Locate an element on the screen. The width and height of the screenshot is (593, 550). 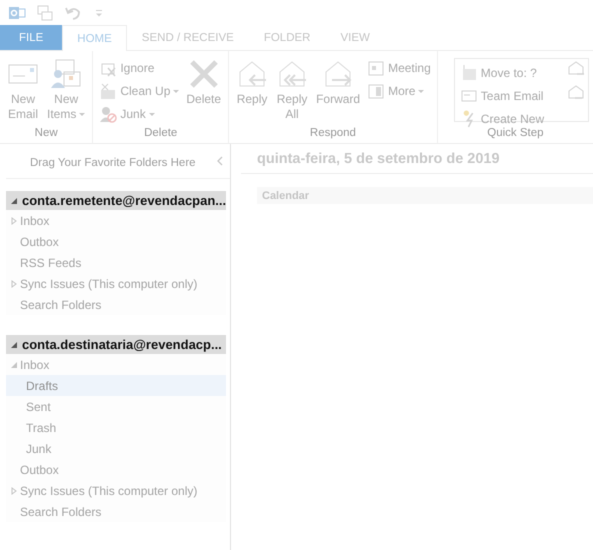
junk-icon is located at coordinates (108, 113).